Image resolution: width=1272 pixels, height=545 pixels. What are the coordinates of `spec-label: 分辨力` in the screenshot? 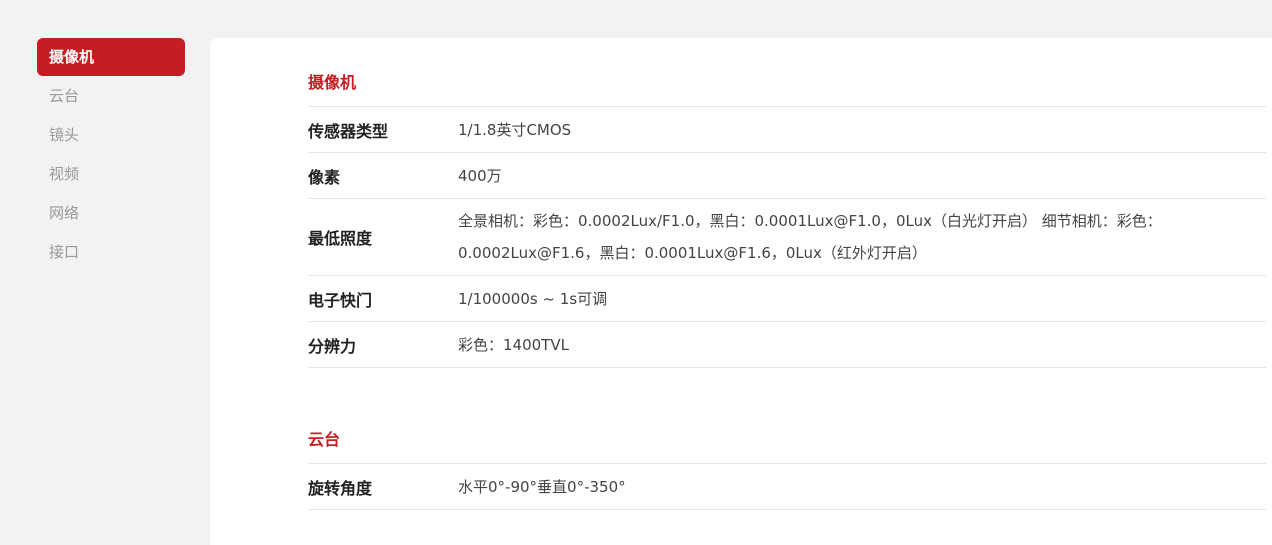 It's located at (332, 346).